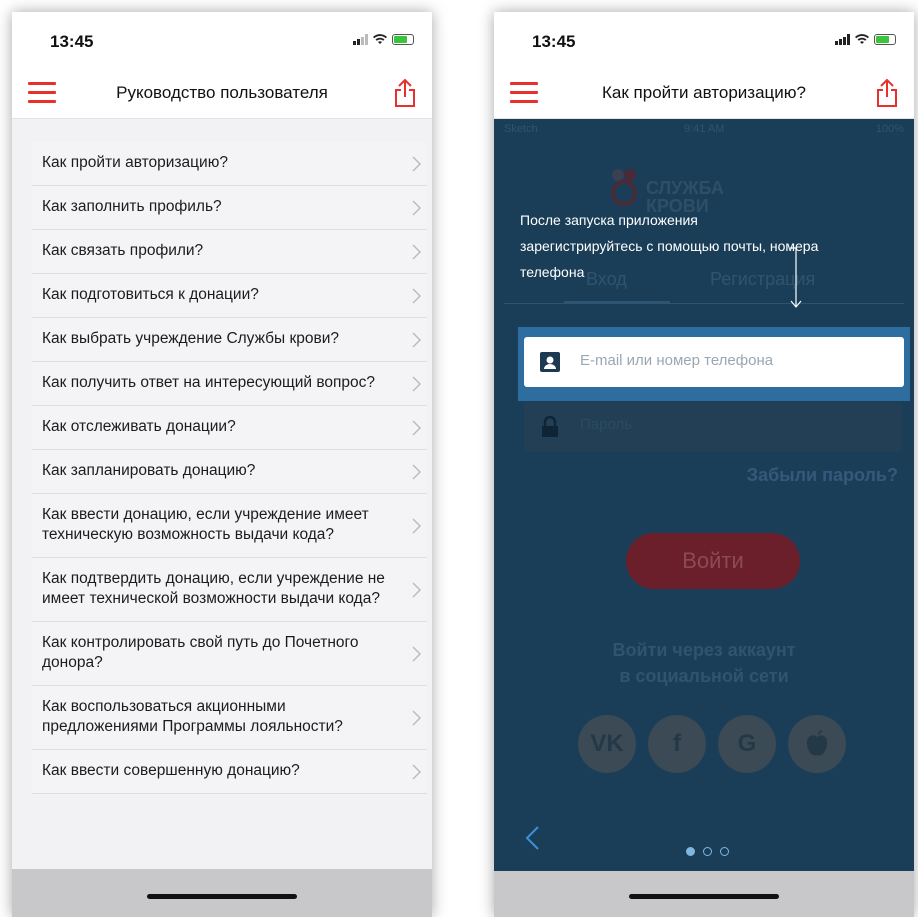 The image size is (918, 917). Describe the element at coordinates (704, 650) in the screenshot. I see `social-text-line-1: Войти через аккаунт` at that location.